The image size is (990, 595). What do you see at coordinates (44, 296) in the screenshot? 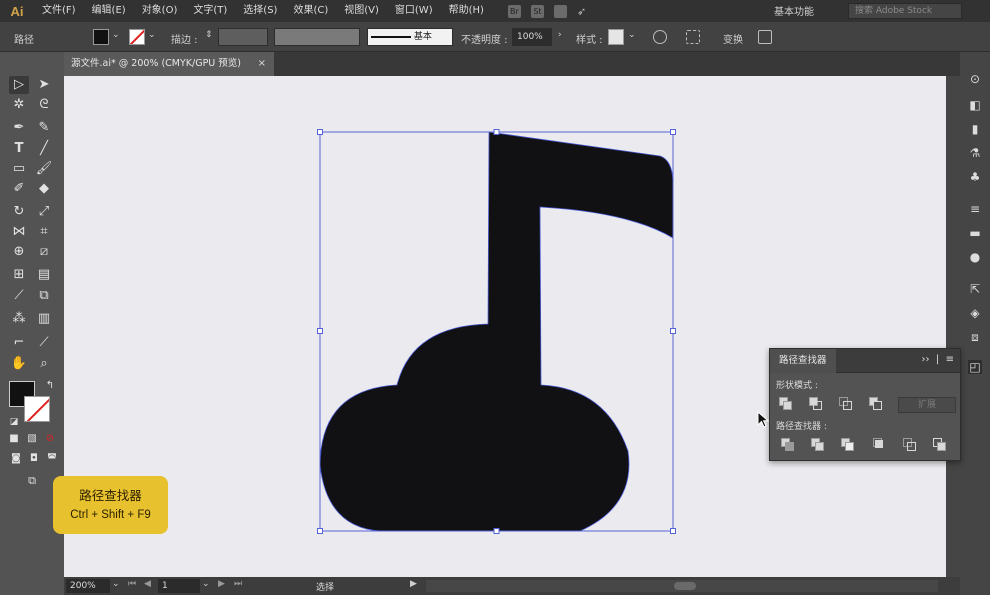
I see `blend-tool-icon: ⧉` at bounding box center [44, 296].